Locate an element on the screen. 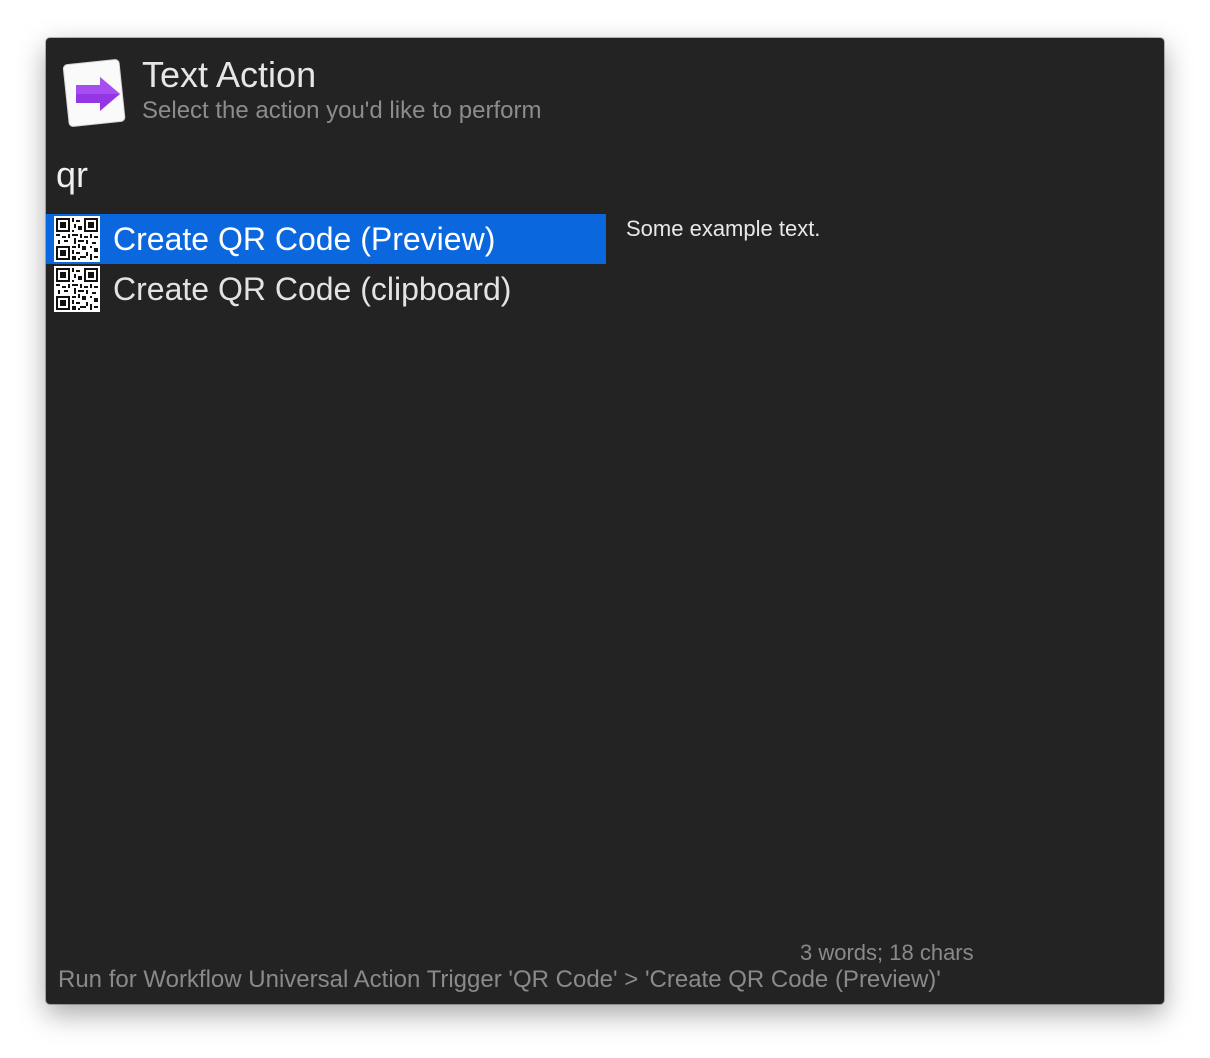 This screenshot has width=1210, height=1058. text-stats: 3 words; 18 chars is located at coordinates (887, 952).